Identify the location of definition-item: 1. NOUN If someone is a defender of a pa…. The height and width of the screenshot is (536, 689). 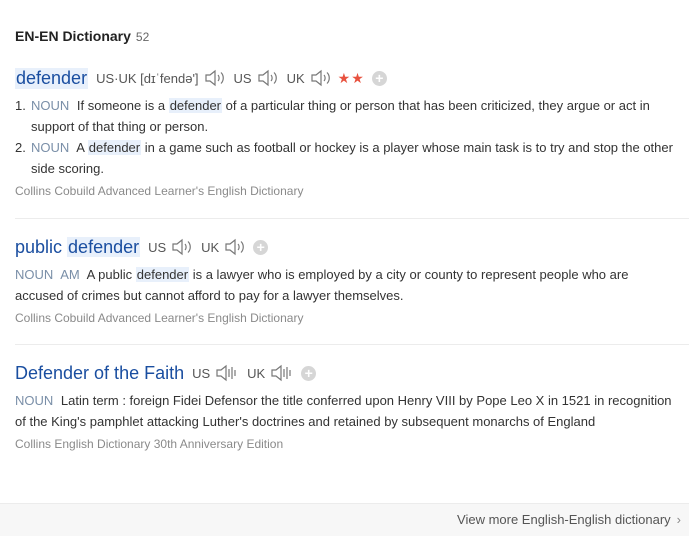
(332, 116).